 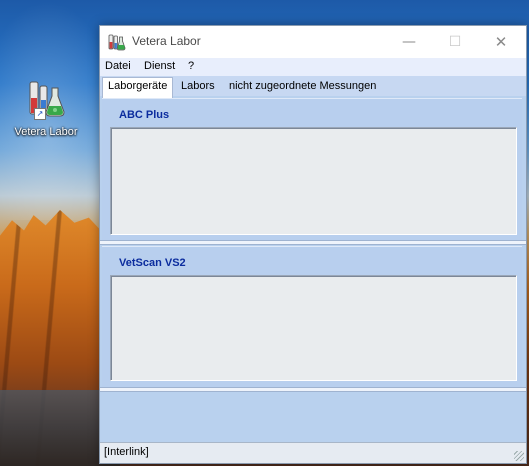 I want to click on window-title: Vetera Labor, so click(x=166, y=41).